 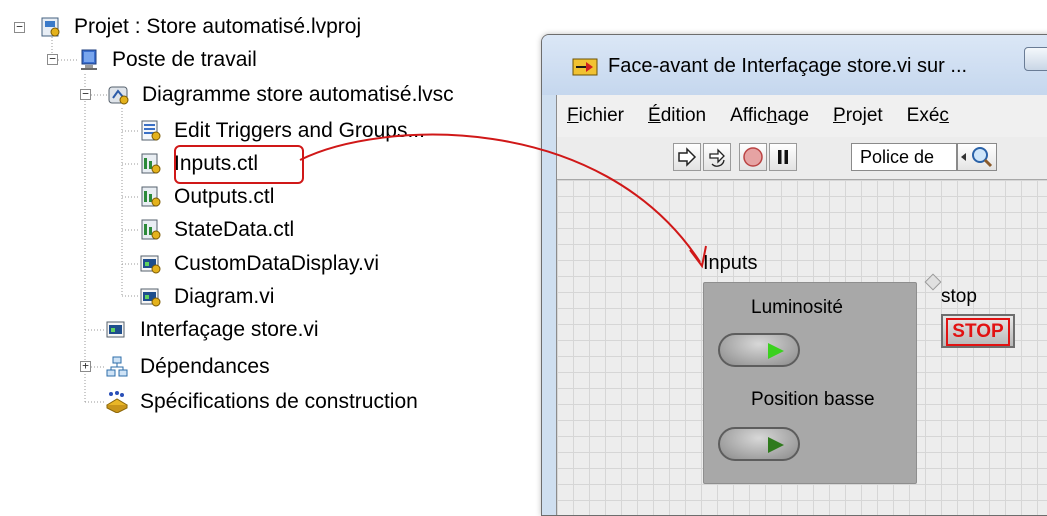 What do you see at coordinates (89, 59) in the screenshot?
I see `computer-icon` at bounding box center [89, 59].